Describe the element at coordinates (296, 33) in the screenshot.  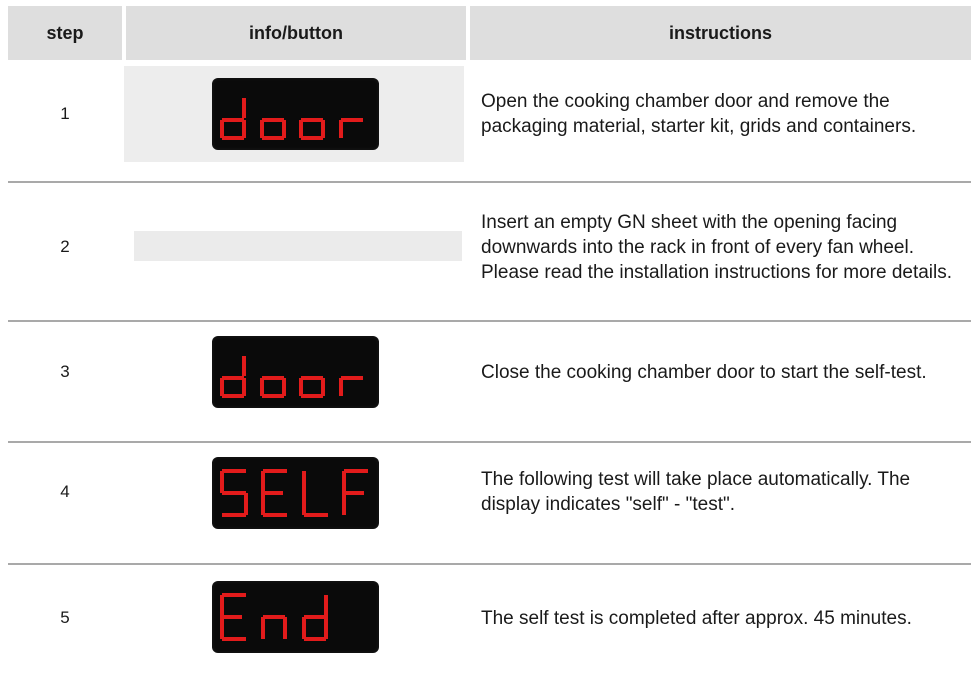
I see `header-info-button: info/button` at that location.